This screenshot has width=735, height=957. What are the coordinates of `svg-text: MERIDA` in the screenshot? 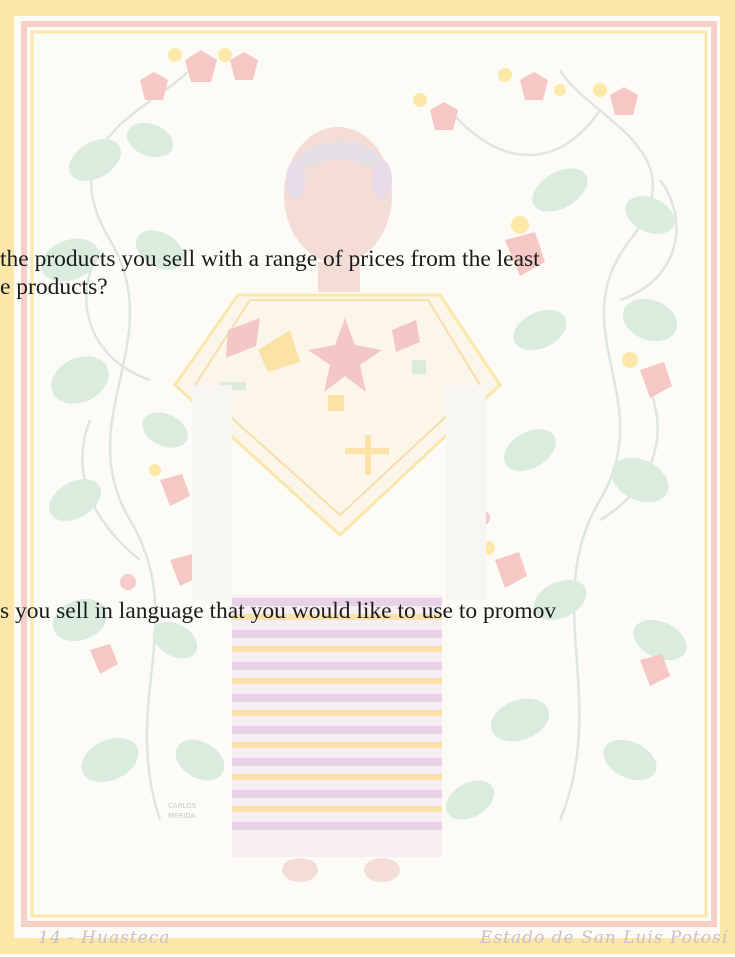 It's located at (182, 816).